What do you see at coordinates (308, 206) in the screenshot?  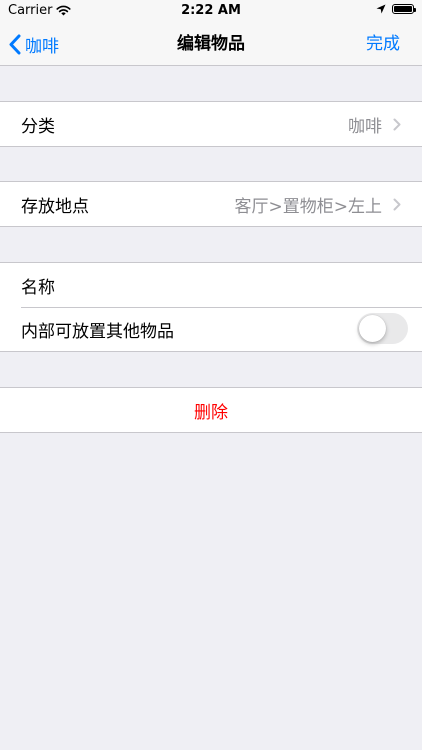 I see `location-value: 客厅>置物柜>左上` at bounding box center [308, 206].